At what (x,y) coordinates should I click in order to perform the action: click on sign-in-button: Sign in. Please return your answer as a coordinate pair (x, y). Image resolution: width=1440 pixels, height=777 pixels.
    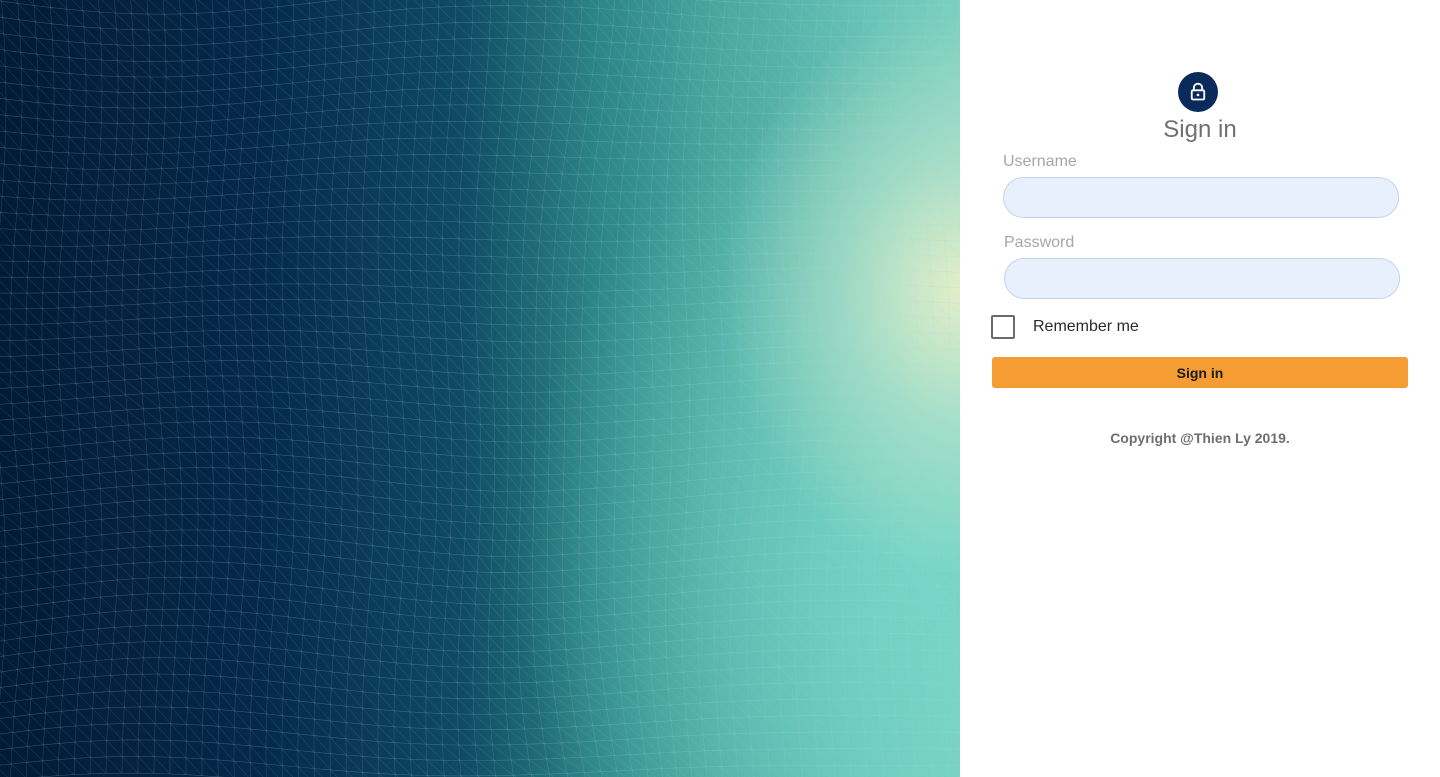
    Looking at the image, I should click on (1200, 372).